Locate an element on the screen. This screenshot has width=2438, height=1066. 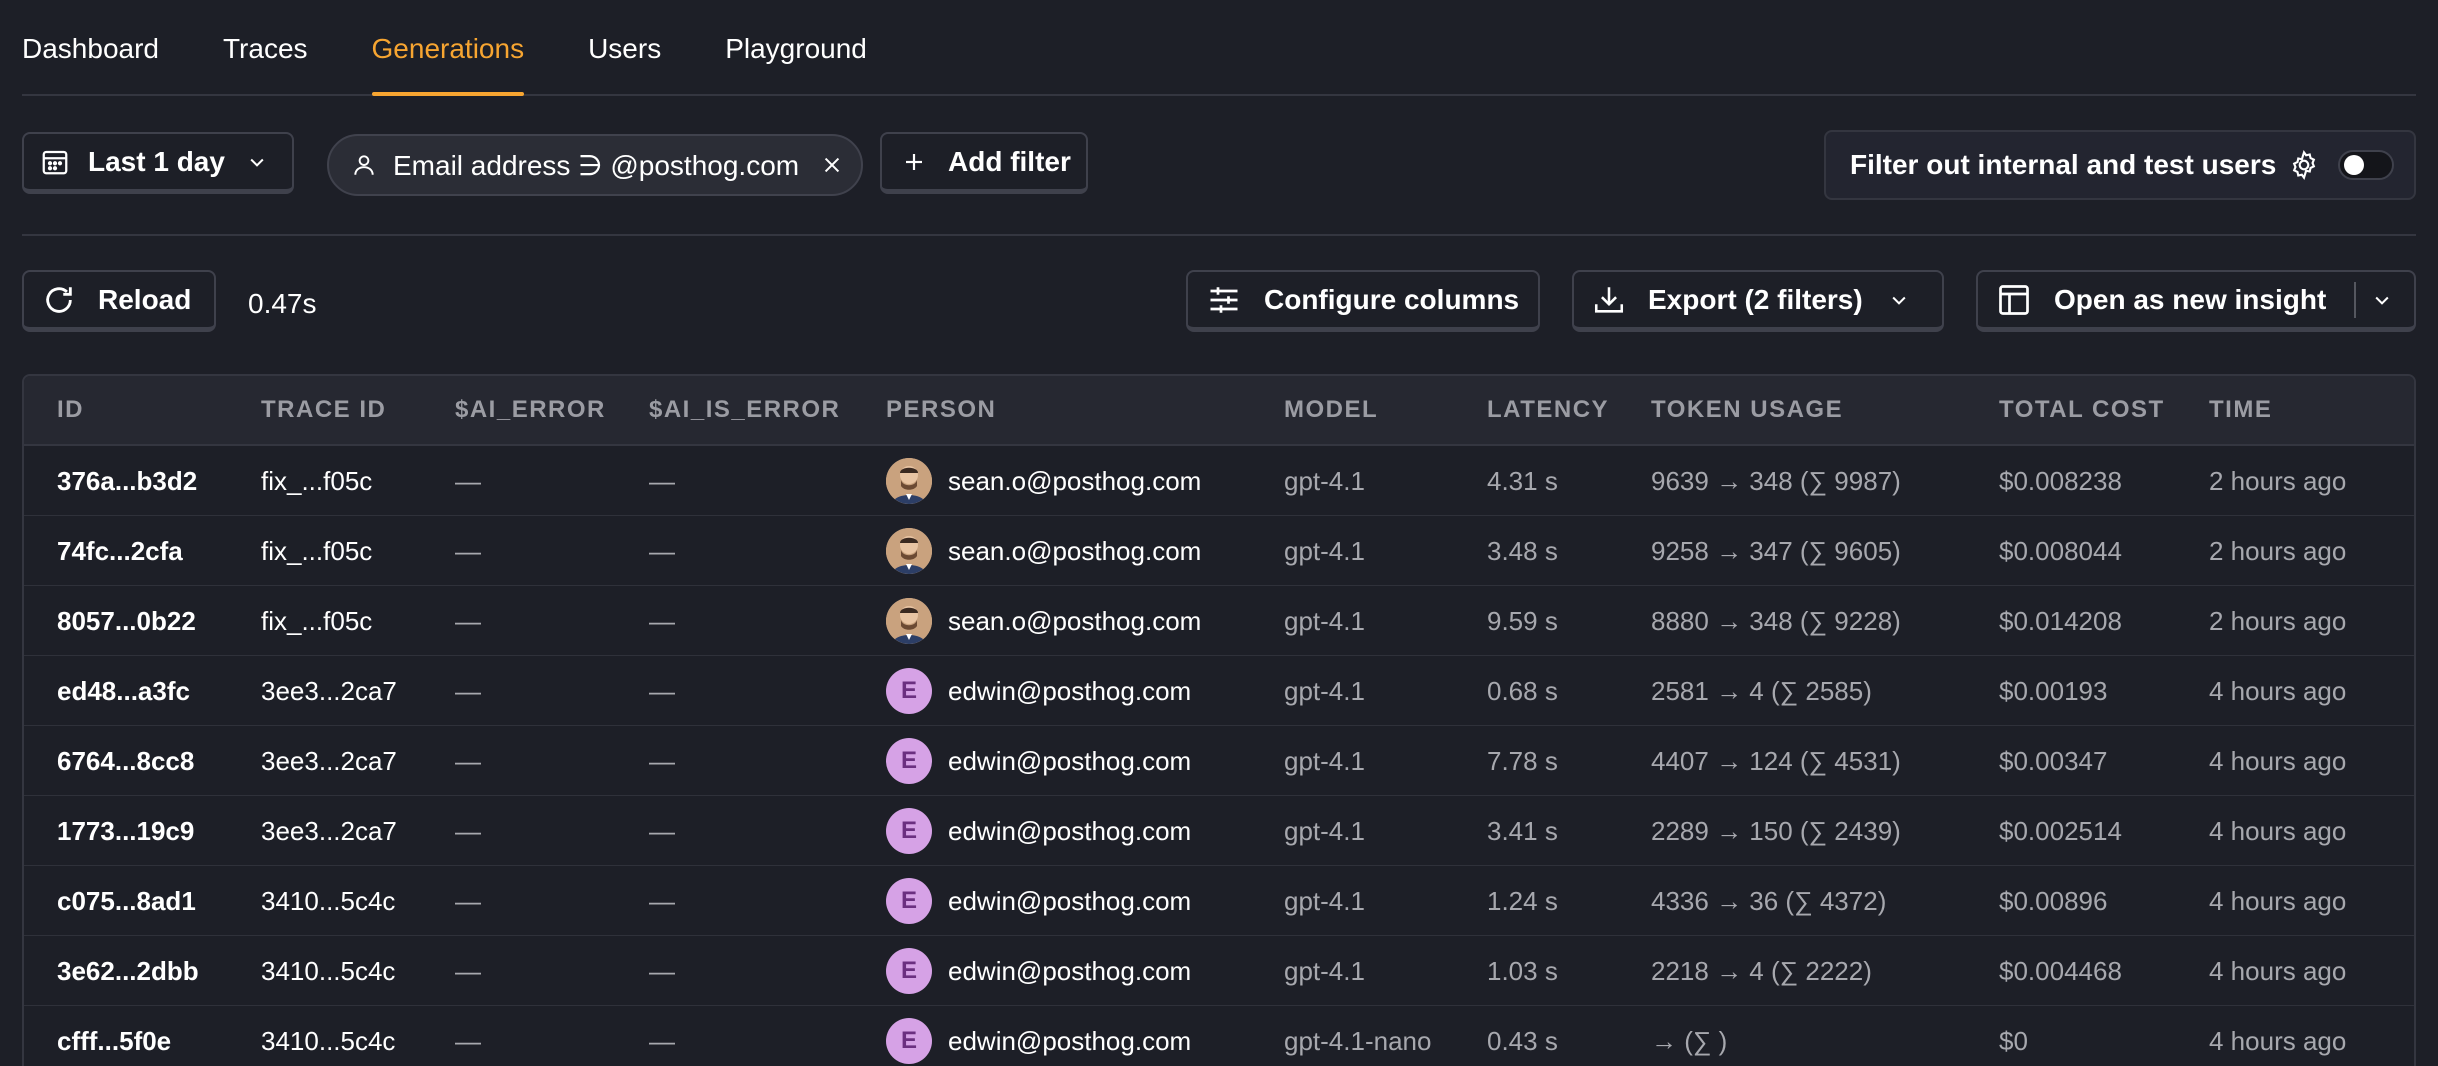
latency-value: 4.31 s is located at coordinates (1522, 480).